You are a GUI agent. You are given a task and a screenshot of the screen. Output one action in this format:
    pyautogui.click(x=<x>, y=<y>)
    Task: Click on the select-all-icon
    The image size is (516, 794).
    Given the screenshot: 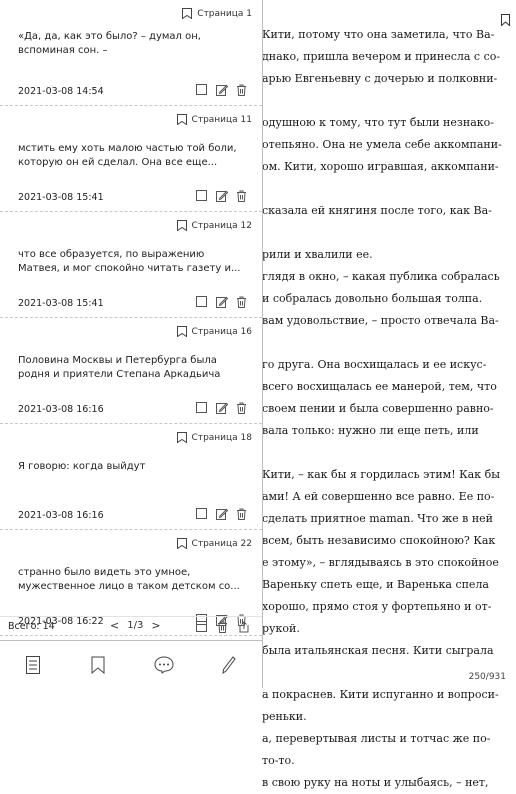 What is the action you would take?
    pyautogui.click(x=202, y=627)
    